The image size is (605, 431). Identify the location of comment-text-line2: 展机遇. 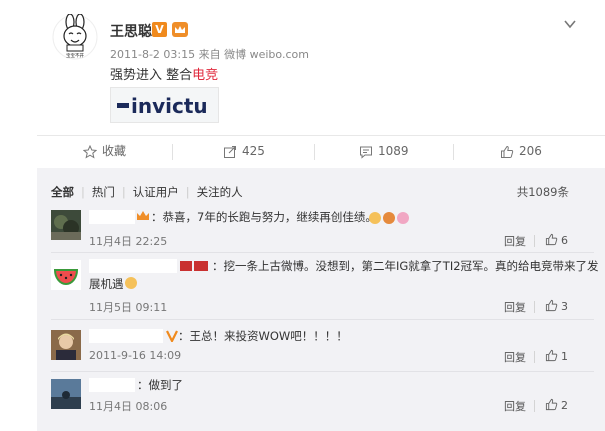
(113, 284).